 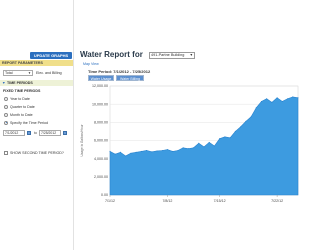 I want to click on second-period-label: SHOW SECOND TIME PERIOD?, so click(x=37, y=153).